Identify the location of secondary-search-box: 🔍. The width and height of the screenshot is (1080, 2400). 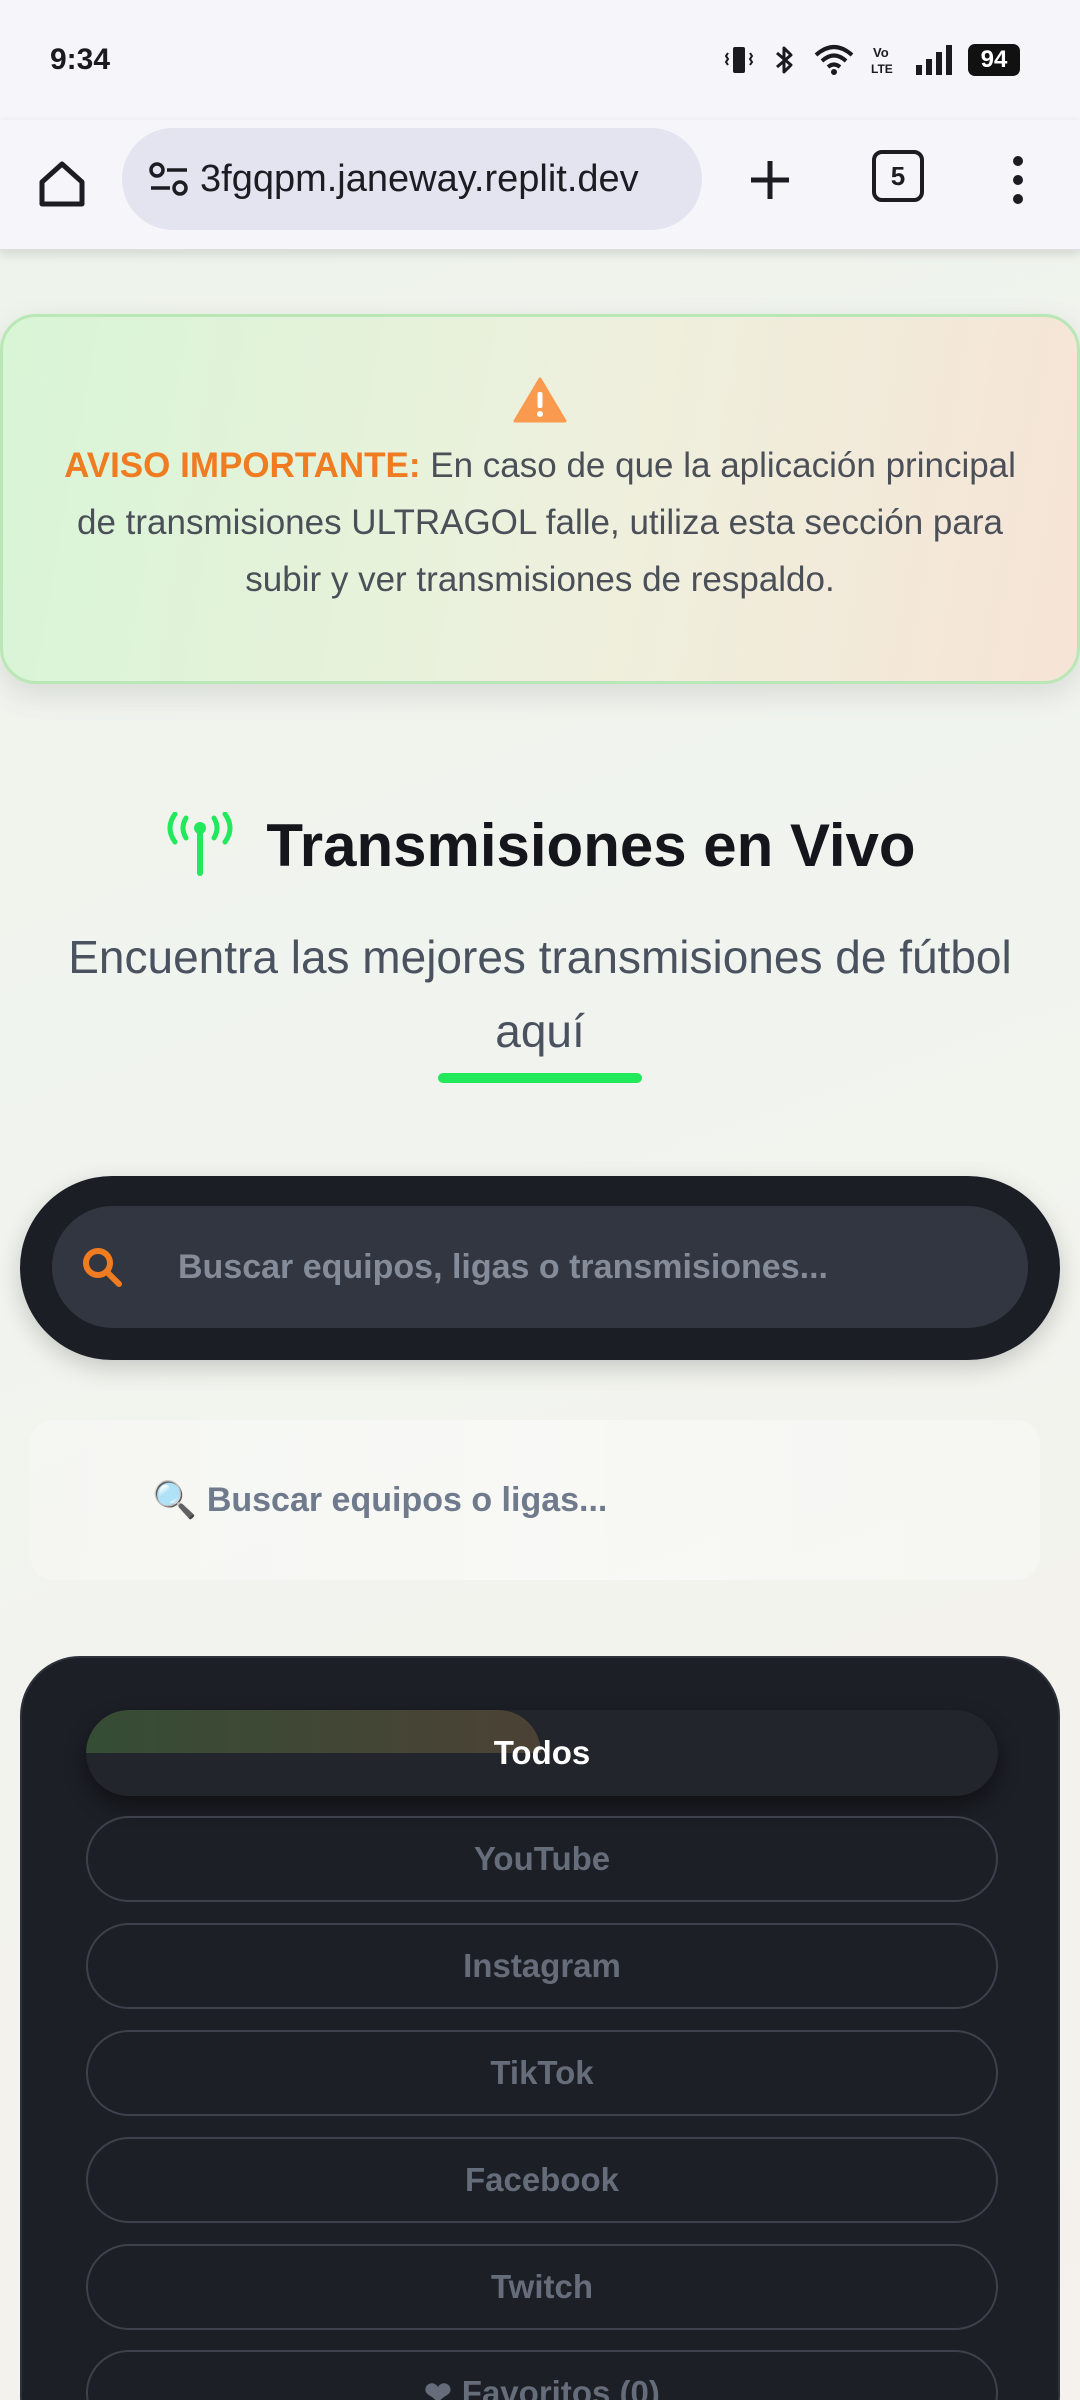
(535, 1500).